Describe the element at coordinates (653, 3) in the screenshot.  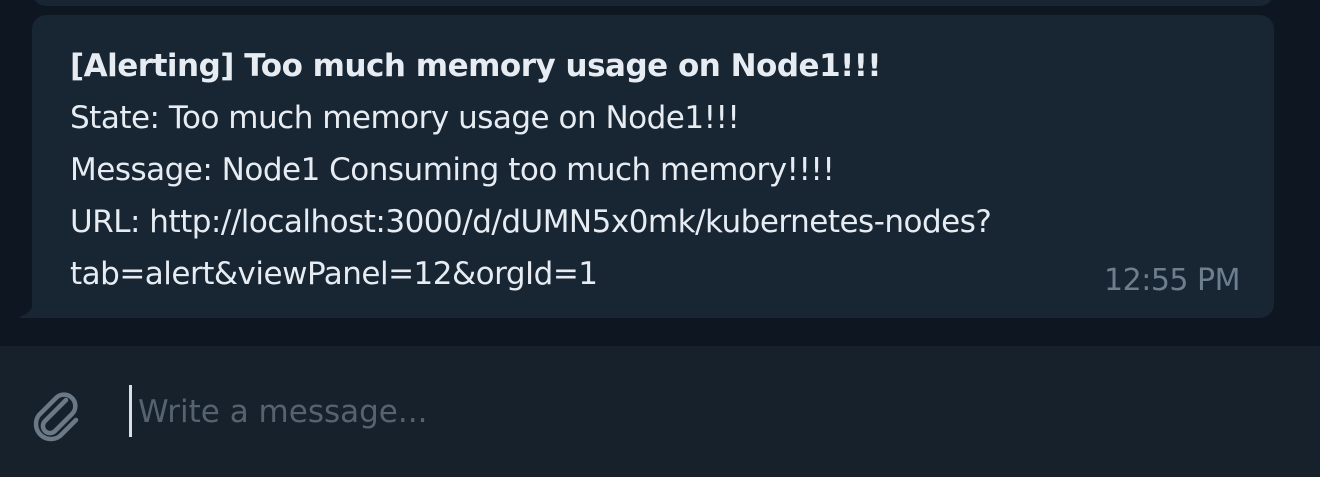
I see `previous-message-bubble` at that location.